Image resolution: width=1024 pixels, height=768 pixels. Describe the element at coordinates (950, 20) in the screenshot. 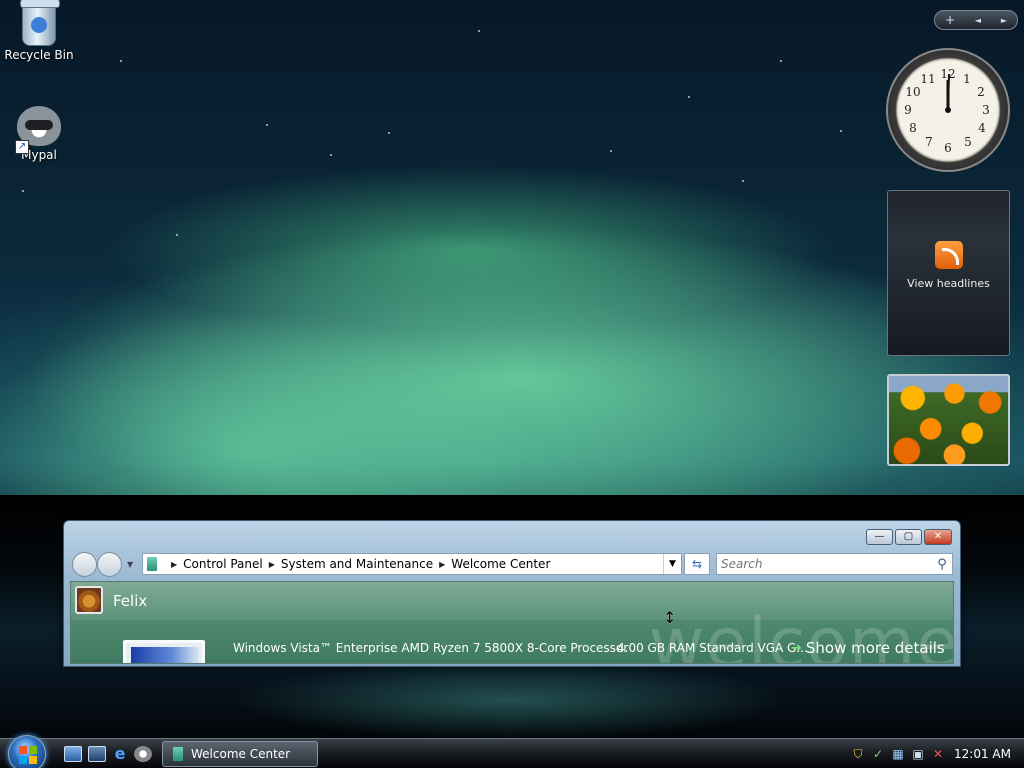

I see `add-gadget-button: +` at that location.